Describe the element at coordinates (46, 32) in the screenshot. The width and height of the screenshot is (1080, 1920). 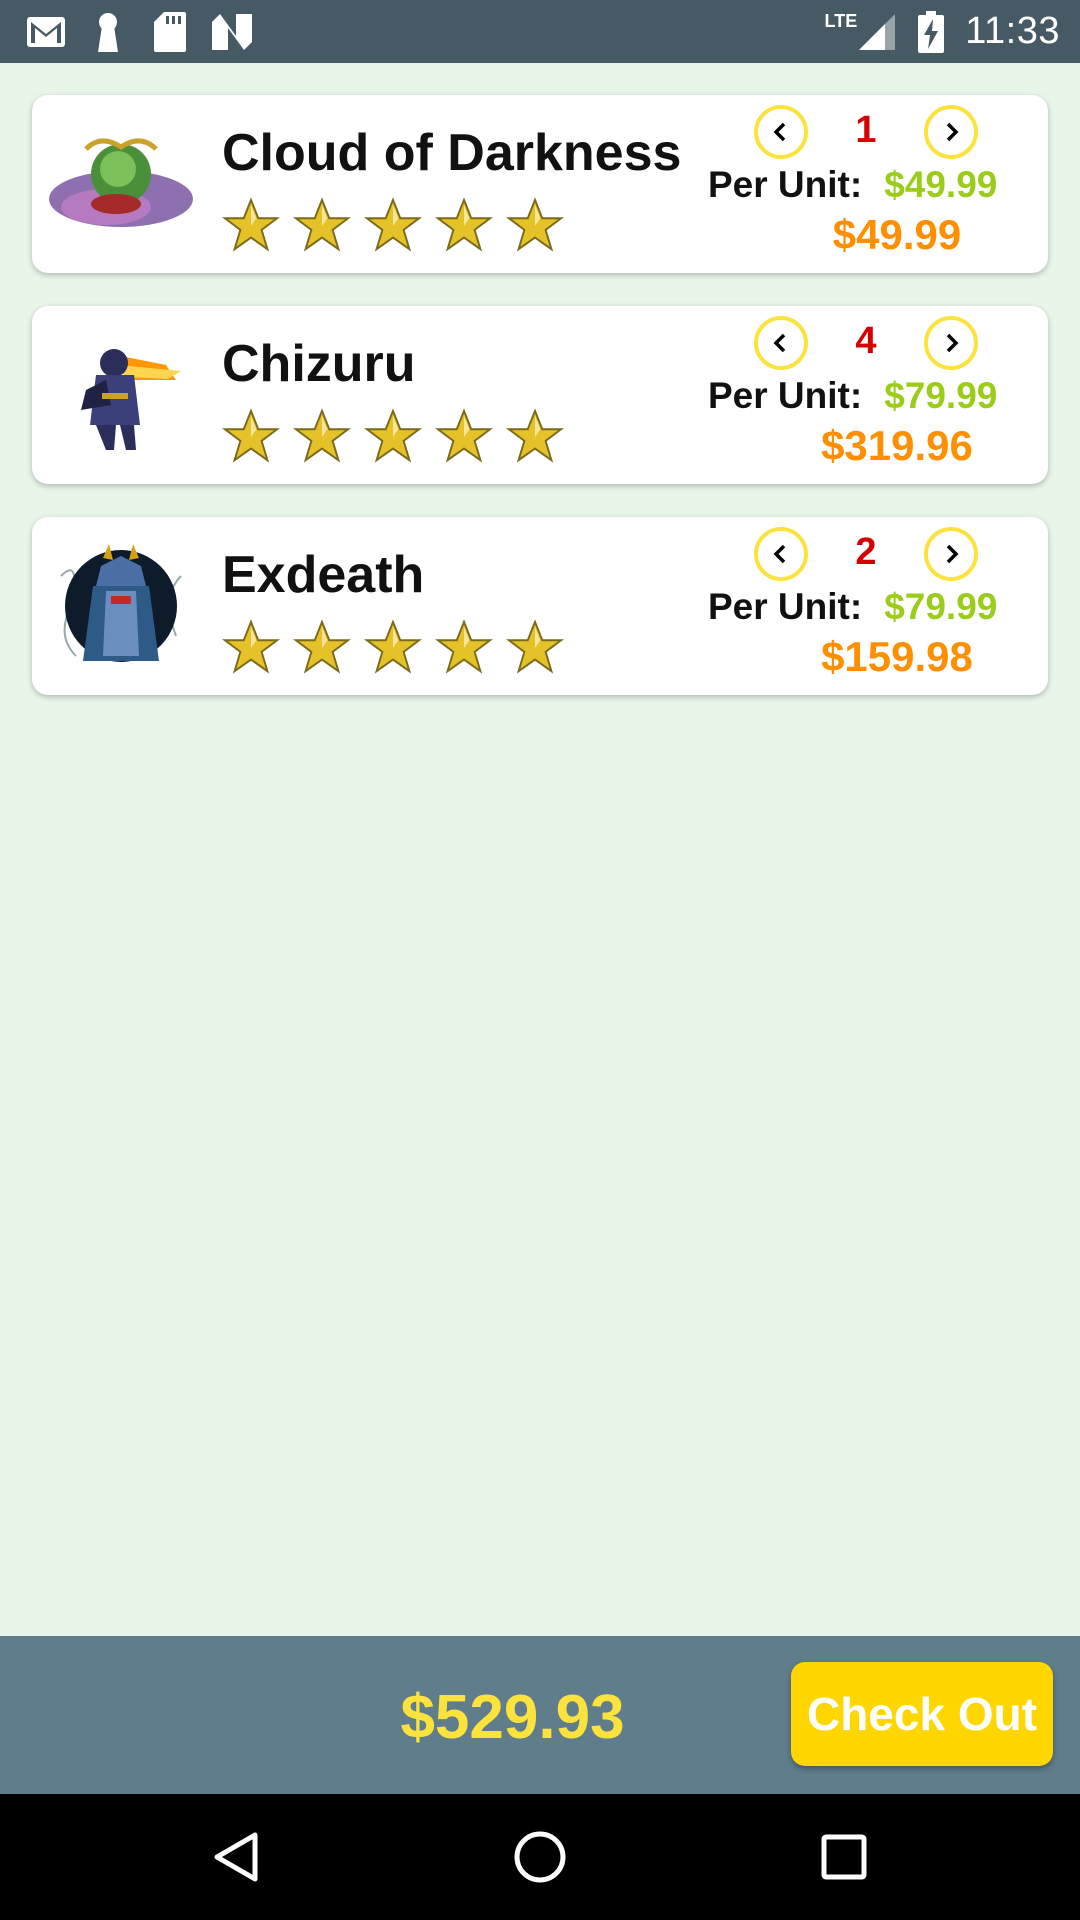
I see `gmail-icon` at that location.